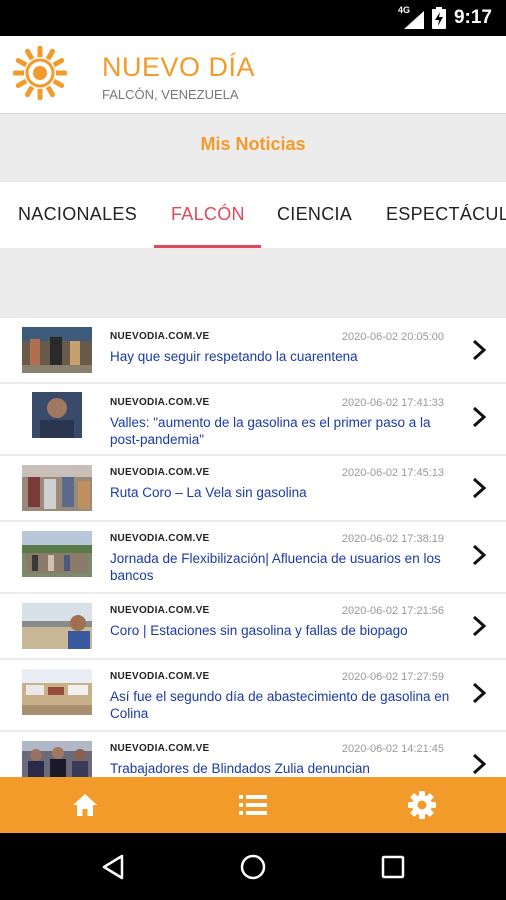  I want to click on back-button, so click(113, 866).